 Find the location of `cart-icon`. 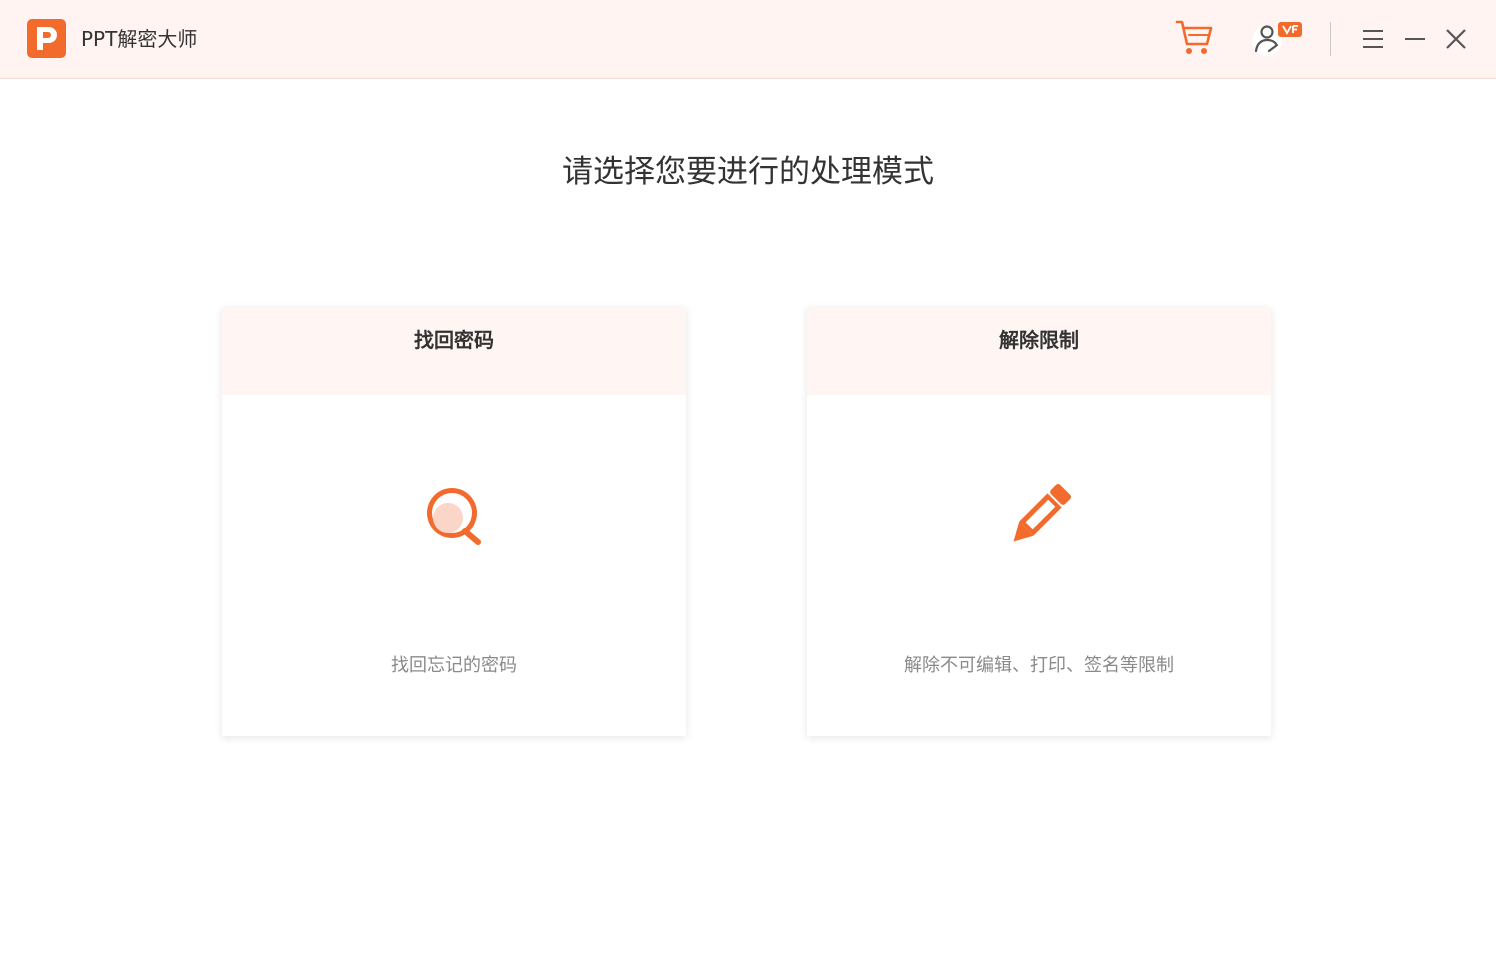

cart-icon is located at coordinates (1195, 38).